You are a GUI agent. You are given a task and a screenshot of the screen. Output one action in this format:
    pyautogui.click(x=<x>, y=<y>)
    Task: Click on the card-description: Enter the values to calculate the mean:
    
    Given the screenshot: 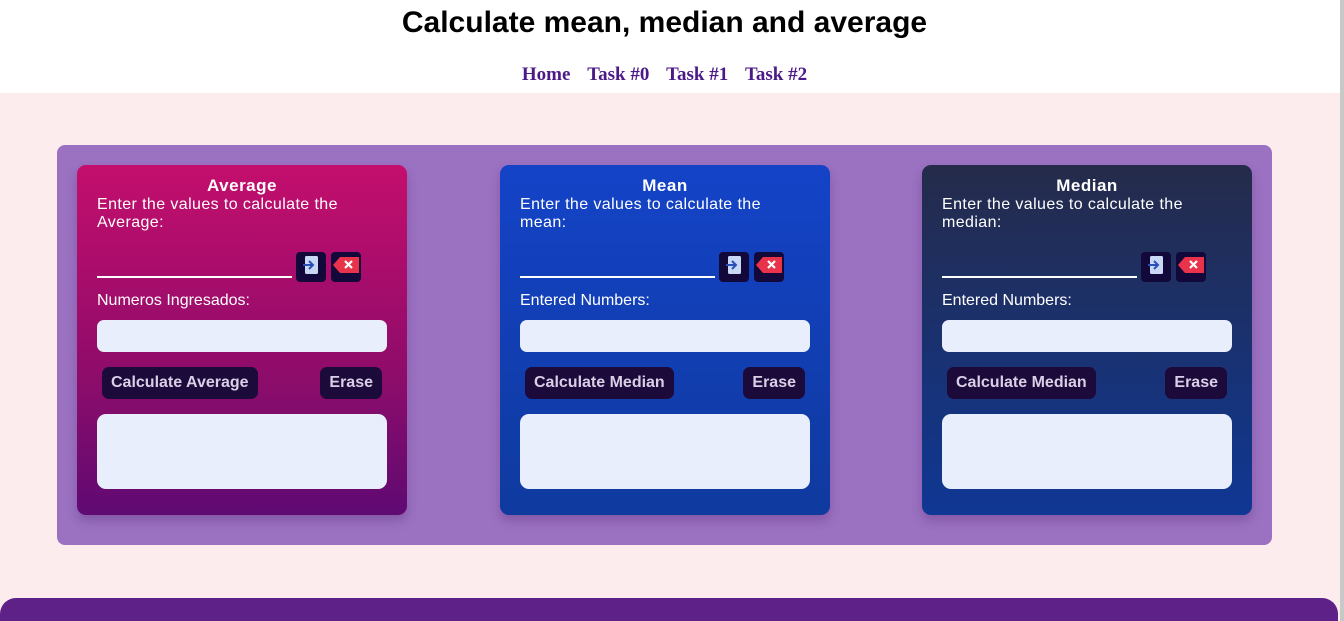 What is the action you would take?
    pyautogui.click(x=640, y=213)
    